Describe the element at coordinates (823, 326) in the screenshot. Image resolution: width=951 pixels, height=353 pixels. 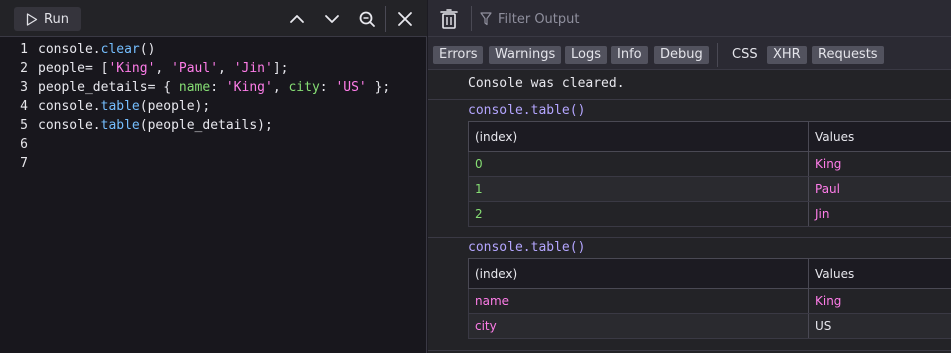
I see `table-cell-value: US` at that location.